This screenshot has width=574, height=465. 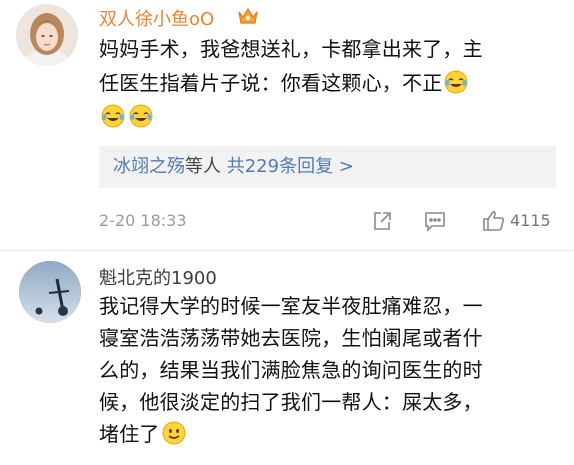 What do you see at coordinates (494, 221) in the screenshot?
I see `like-icon` at bounding box center [494, 221].